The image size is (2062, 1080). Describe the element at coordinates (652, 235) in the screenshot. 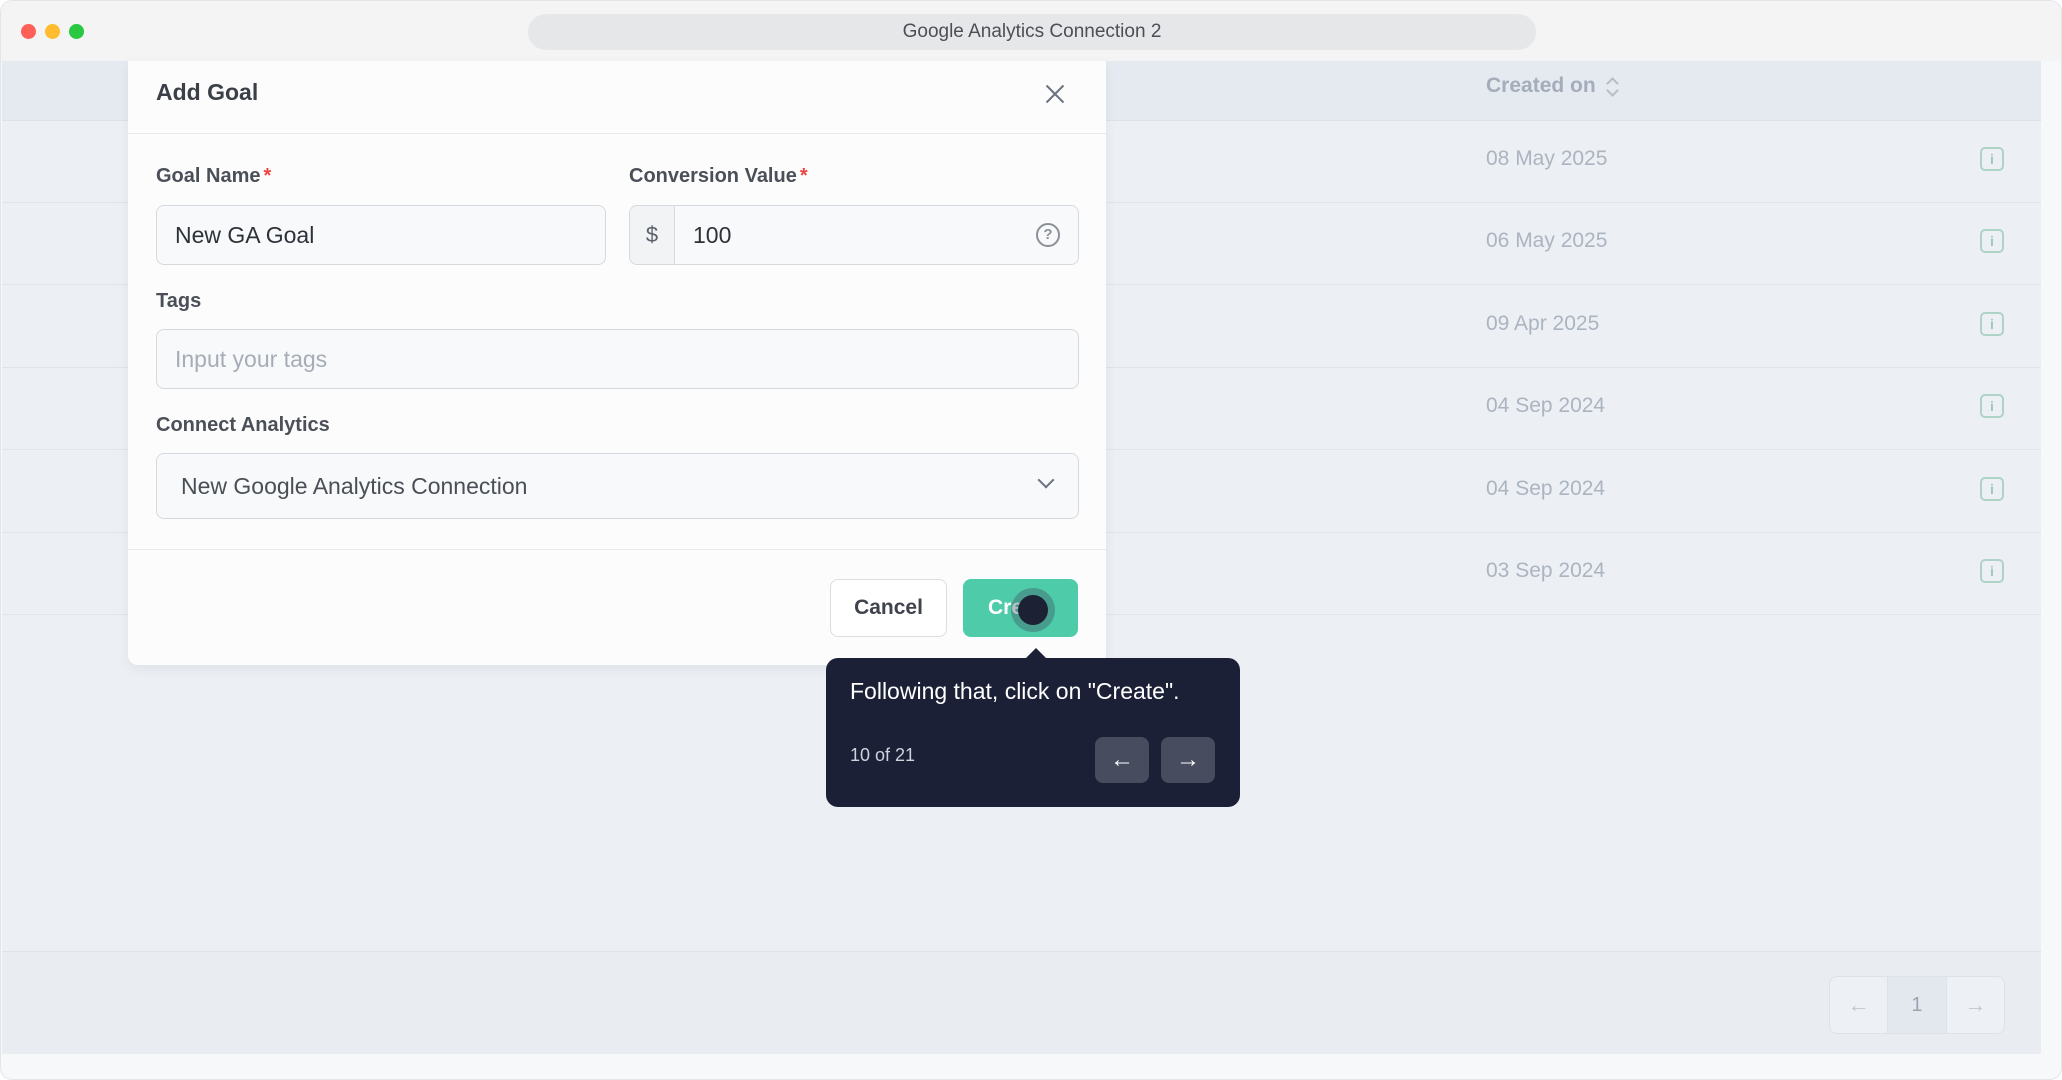

I see `currency-prefix: $` at that location.